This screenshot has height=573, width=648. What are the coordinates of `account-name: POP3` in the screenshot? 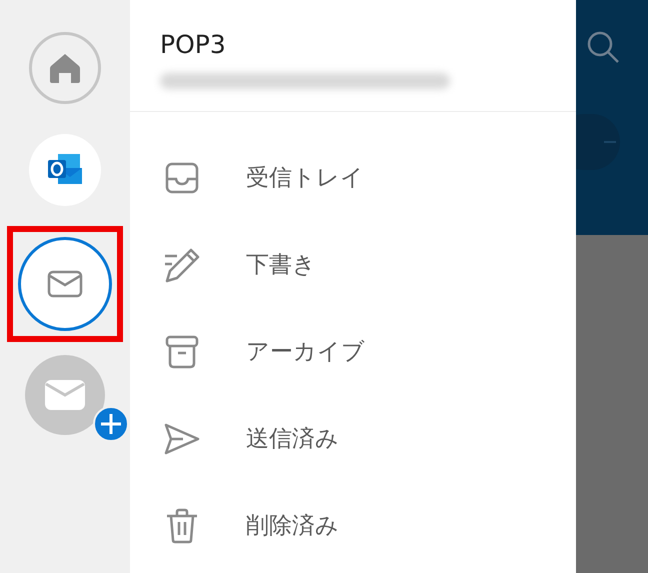 It's located at (193, 44).